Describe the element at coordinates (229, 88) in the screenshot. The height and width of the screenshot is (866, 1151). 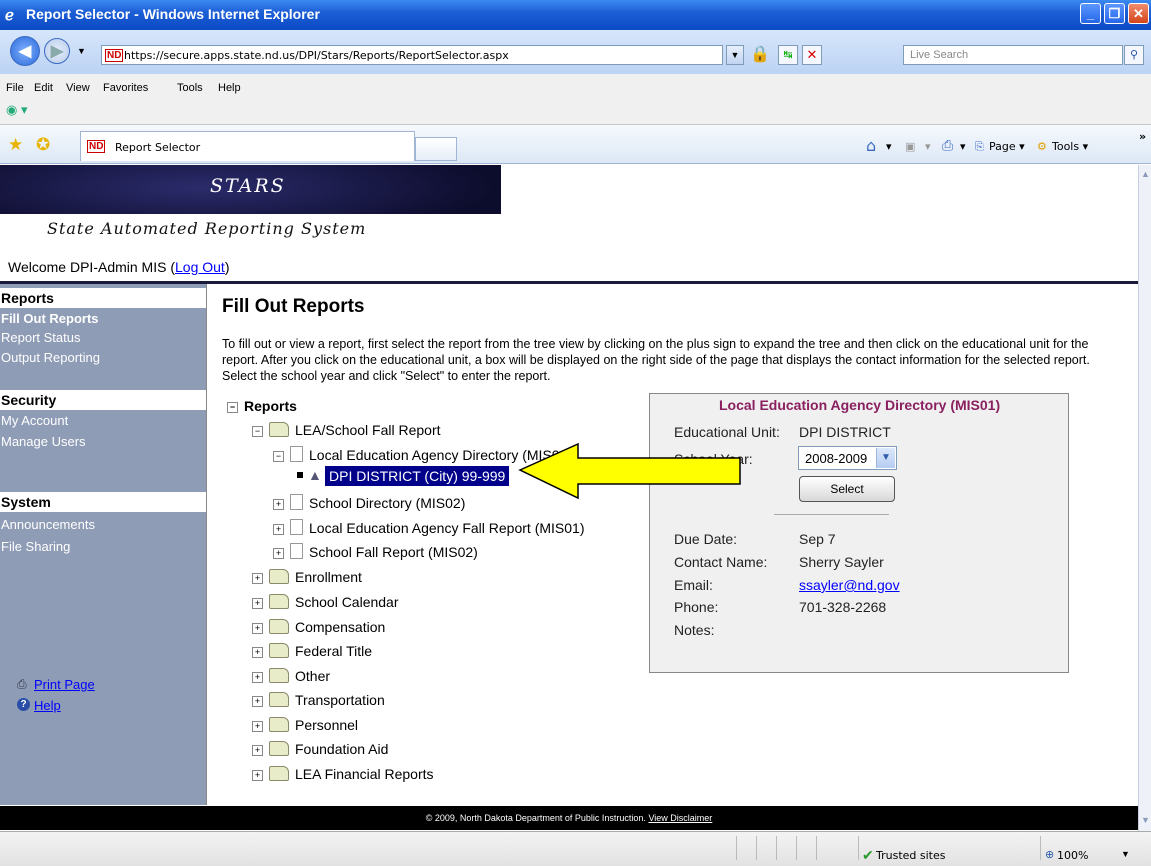
I see `menu-help: Help` at that location.